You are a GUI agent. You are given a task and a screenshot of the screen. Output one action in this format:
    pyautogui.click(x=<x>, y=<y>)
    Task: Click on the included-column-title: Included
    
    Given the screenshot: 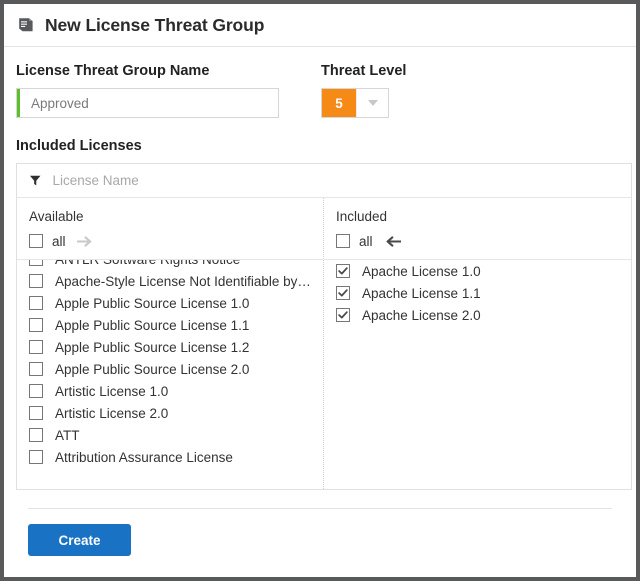 What is the action you would take?
    pyautogui.click(x=362, y=216)
    